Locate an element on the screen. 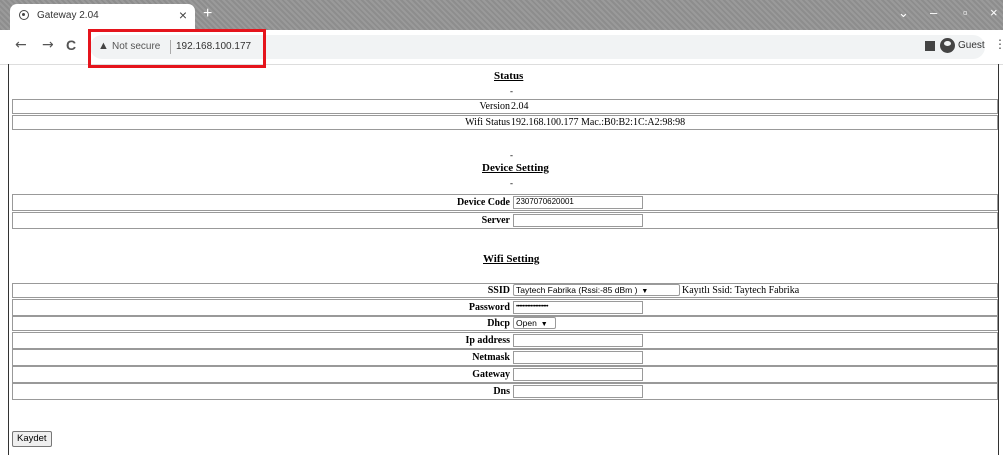  minimize-icon: – is located at coordinates (933, 12).